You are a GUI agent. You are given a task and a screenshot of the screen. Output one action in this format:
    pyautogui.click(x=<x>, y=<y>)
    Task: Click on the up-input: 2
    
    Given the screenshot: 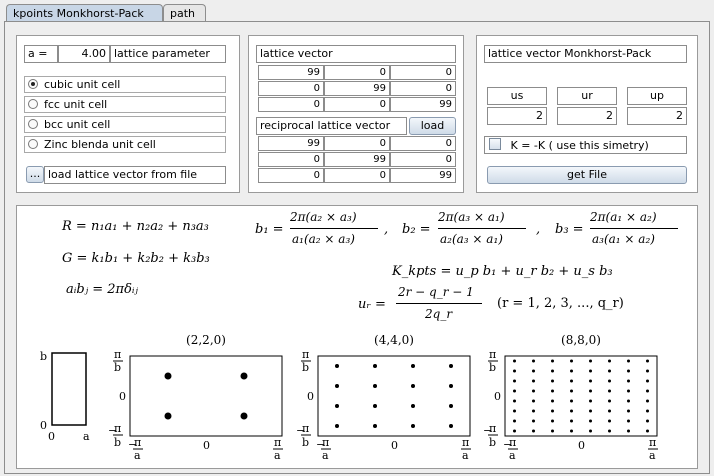 What is the action you would take?
    pyautogui.click(x=657, y=116)
    